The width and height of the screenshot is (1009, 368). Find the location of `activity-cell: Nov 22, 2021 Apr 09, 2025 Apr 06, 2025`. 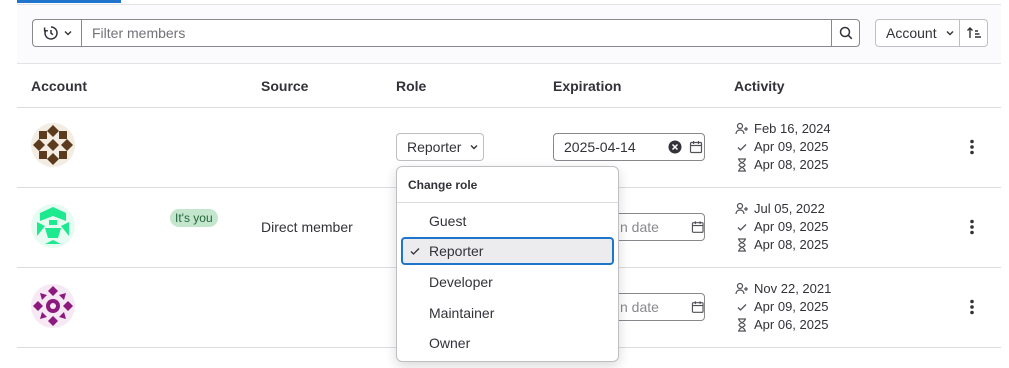

activity-cell: Nov 22, 2021 Apr 09, 2025 Apr 06, 2025 is located at coordinates (782, 307).